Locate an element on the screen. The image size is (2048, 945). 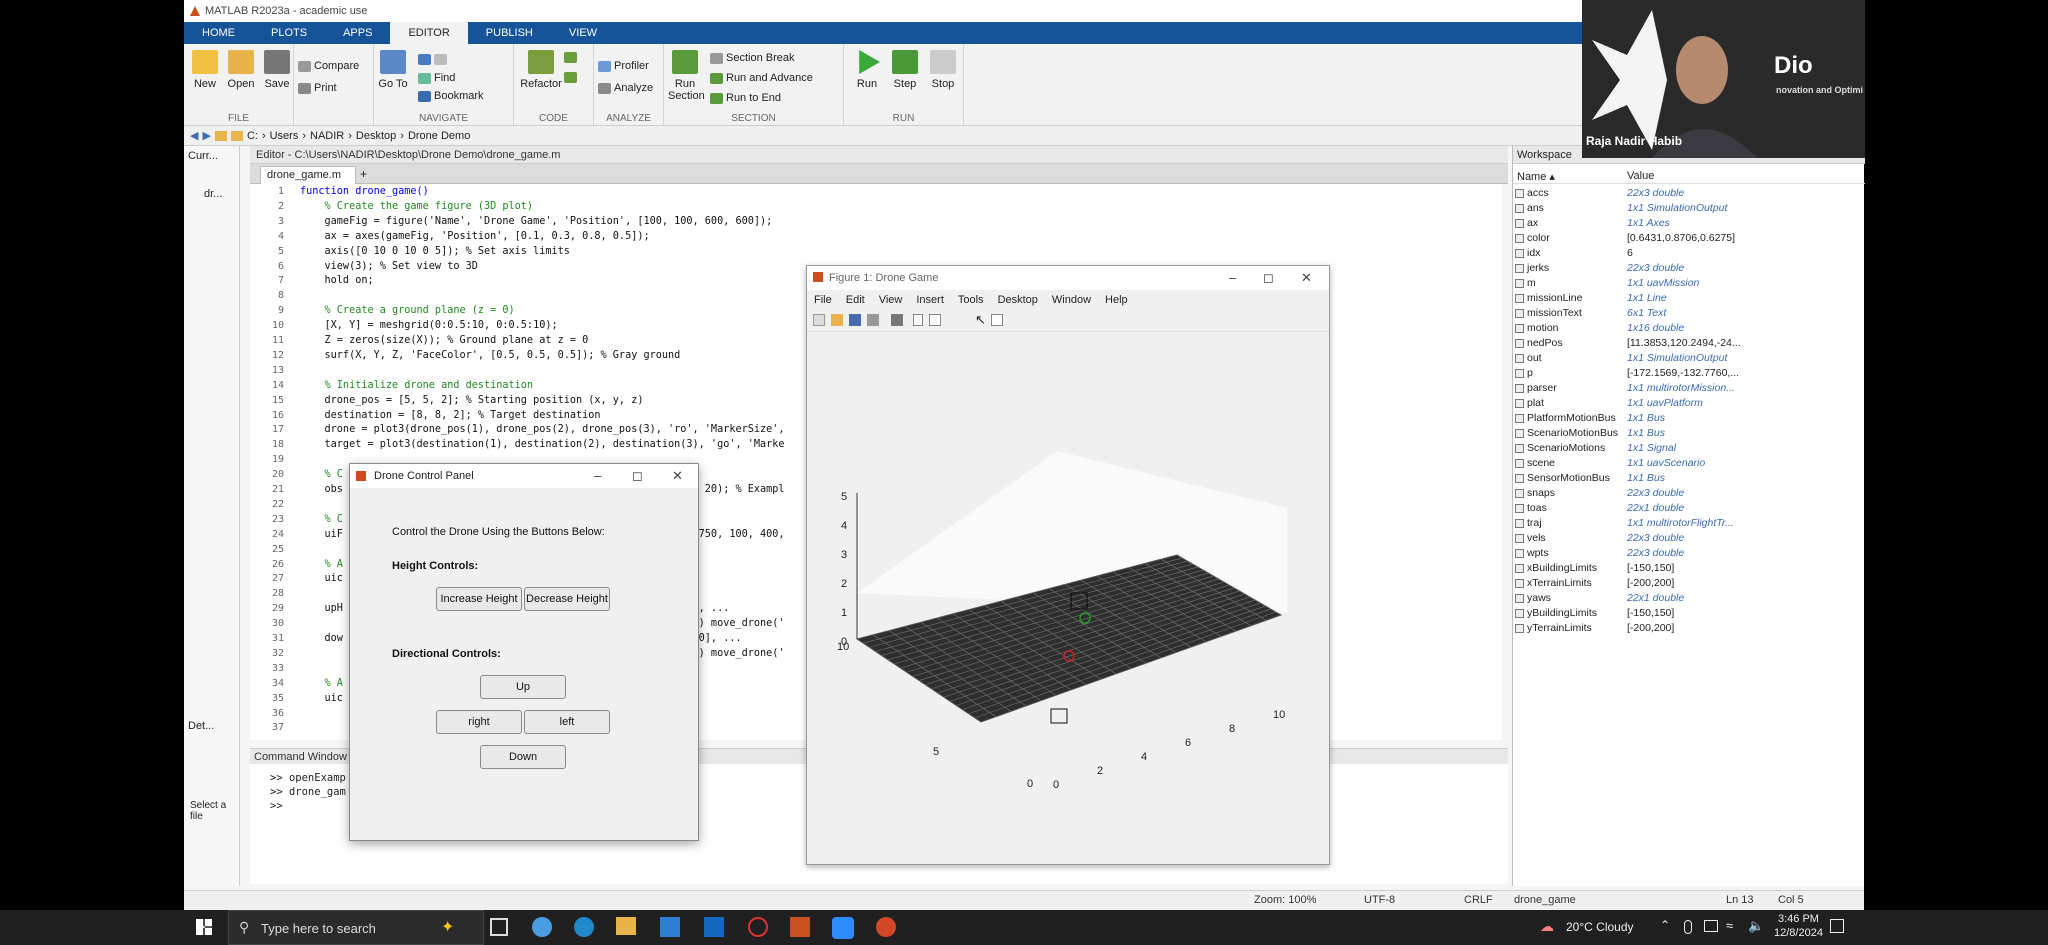
workspace-row: motion 1x16 double is located at coordinates (1689, 328).